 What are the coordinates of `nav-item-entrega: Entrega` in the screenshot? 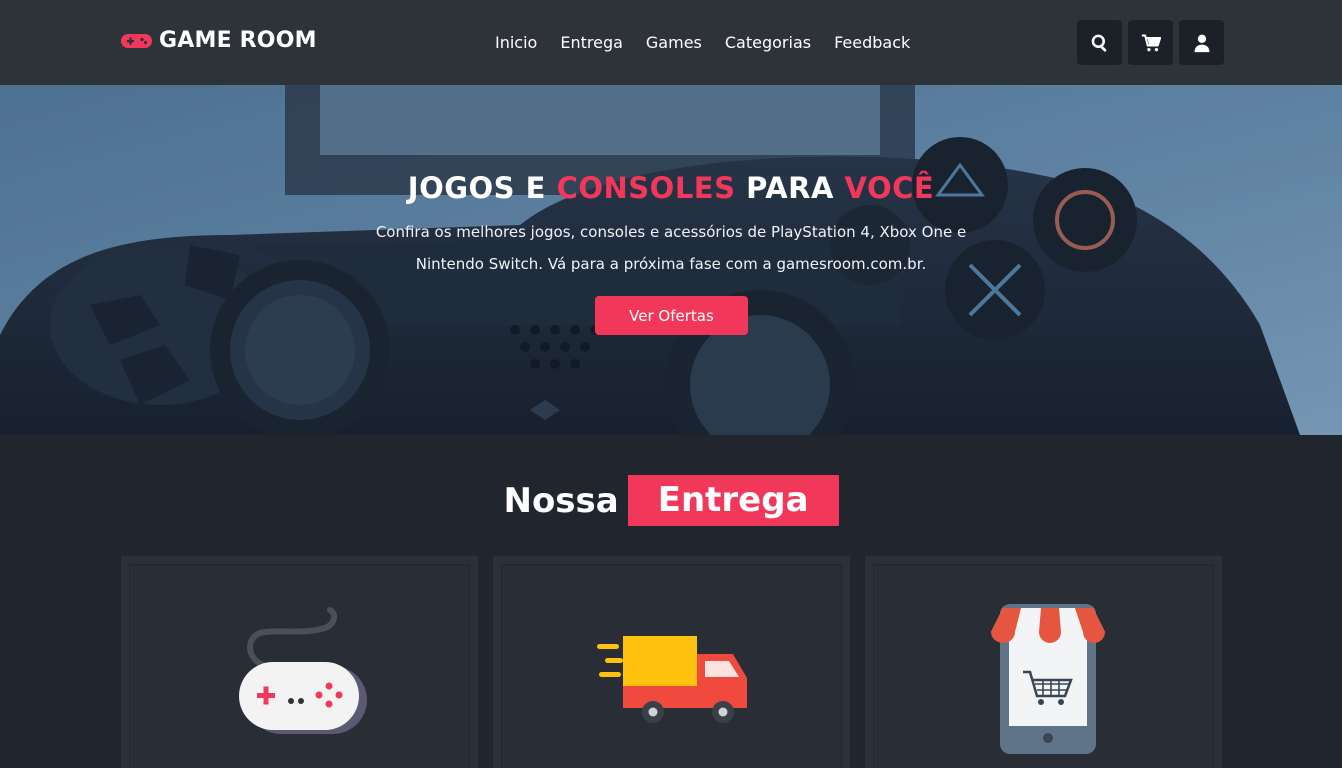 It's located at (591, 42).